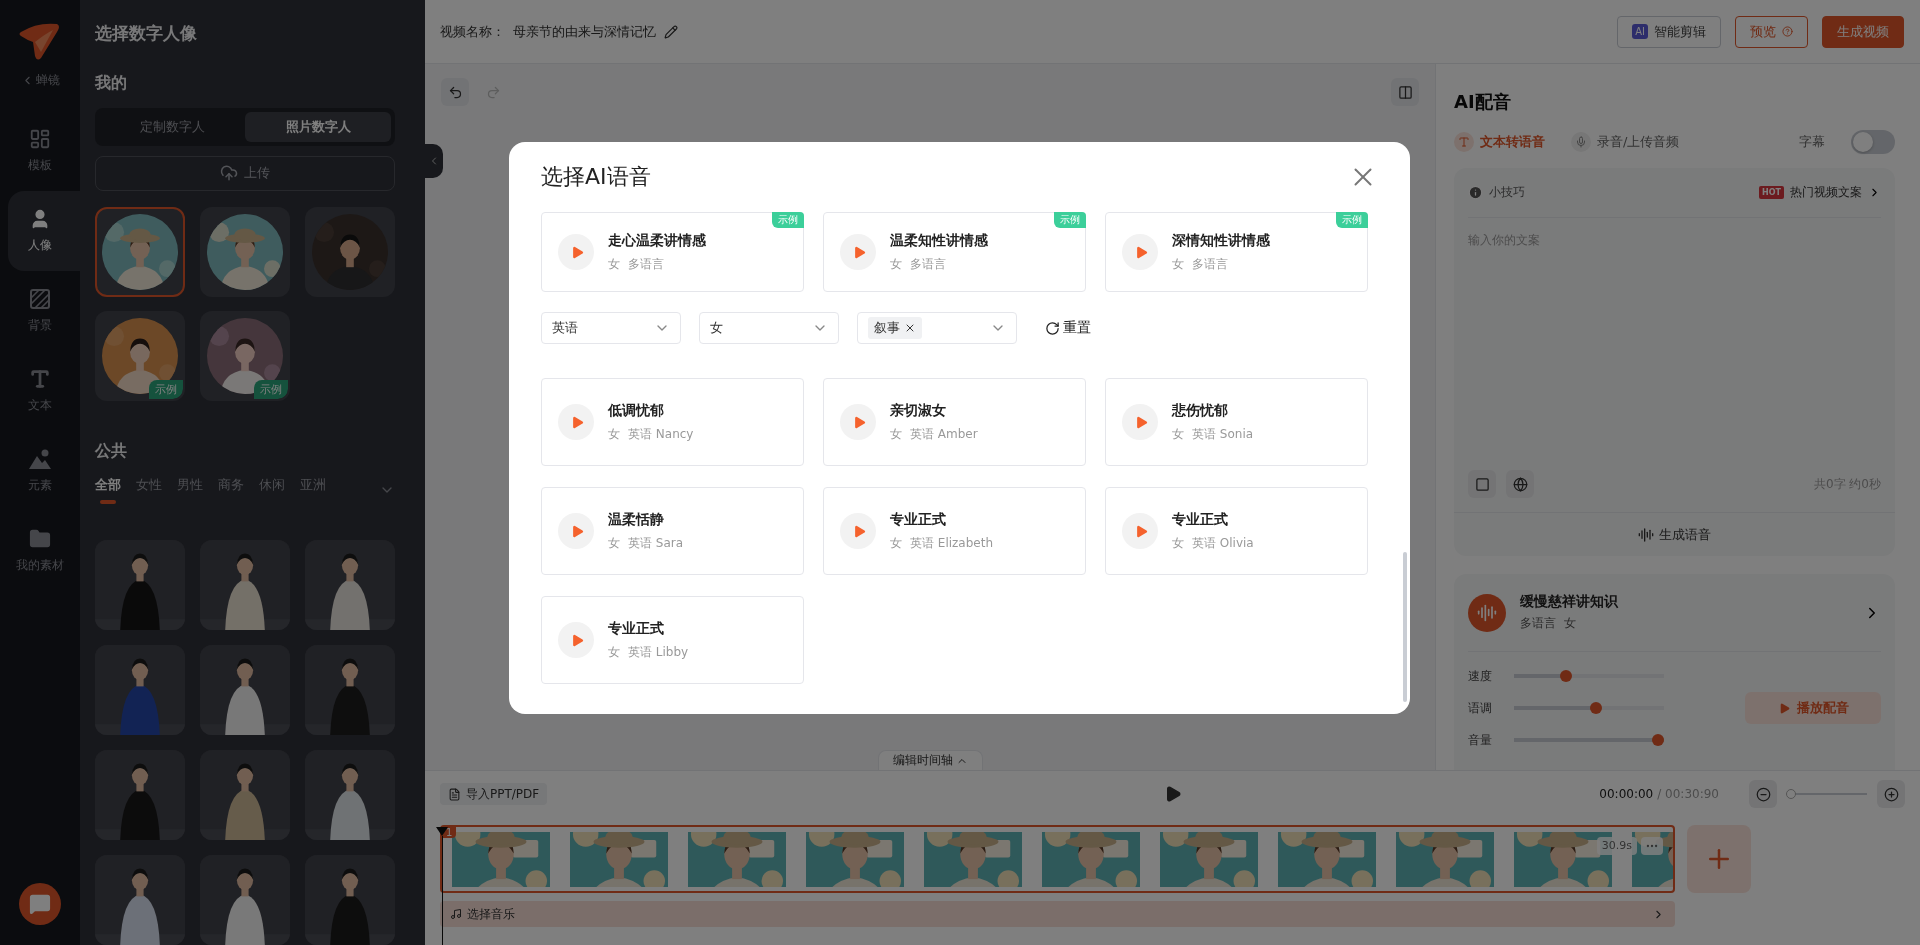 The width and height of the screenshot is (1920, 945). What do you see at coordinates (930, 760) in the screenshot?
I see `timeline-tab: 编辑时间轴` at bounding box center [930, 760].